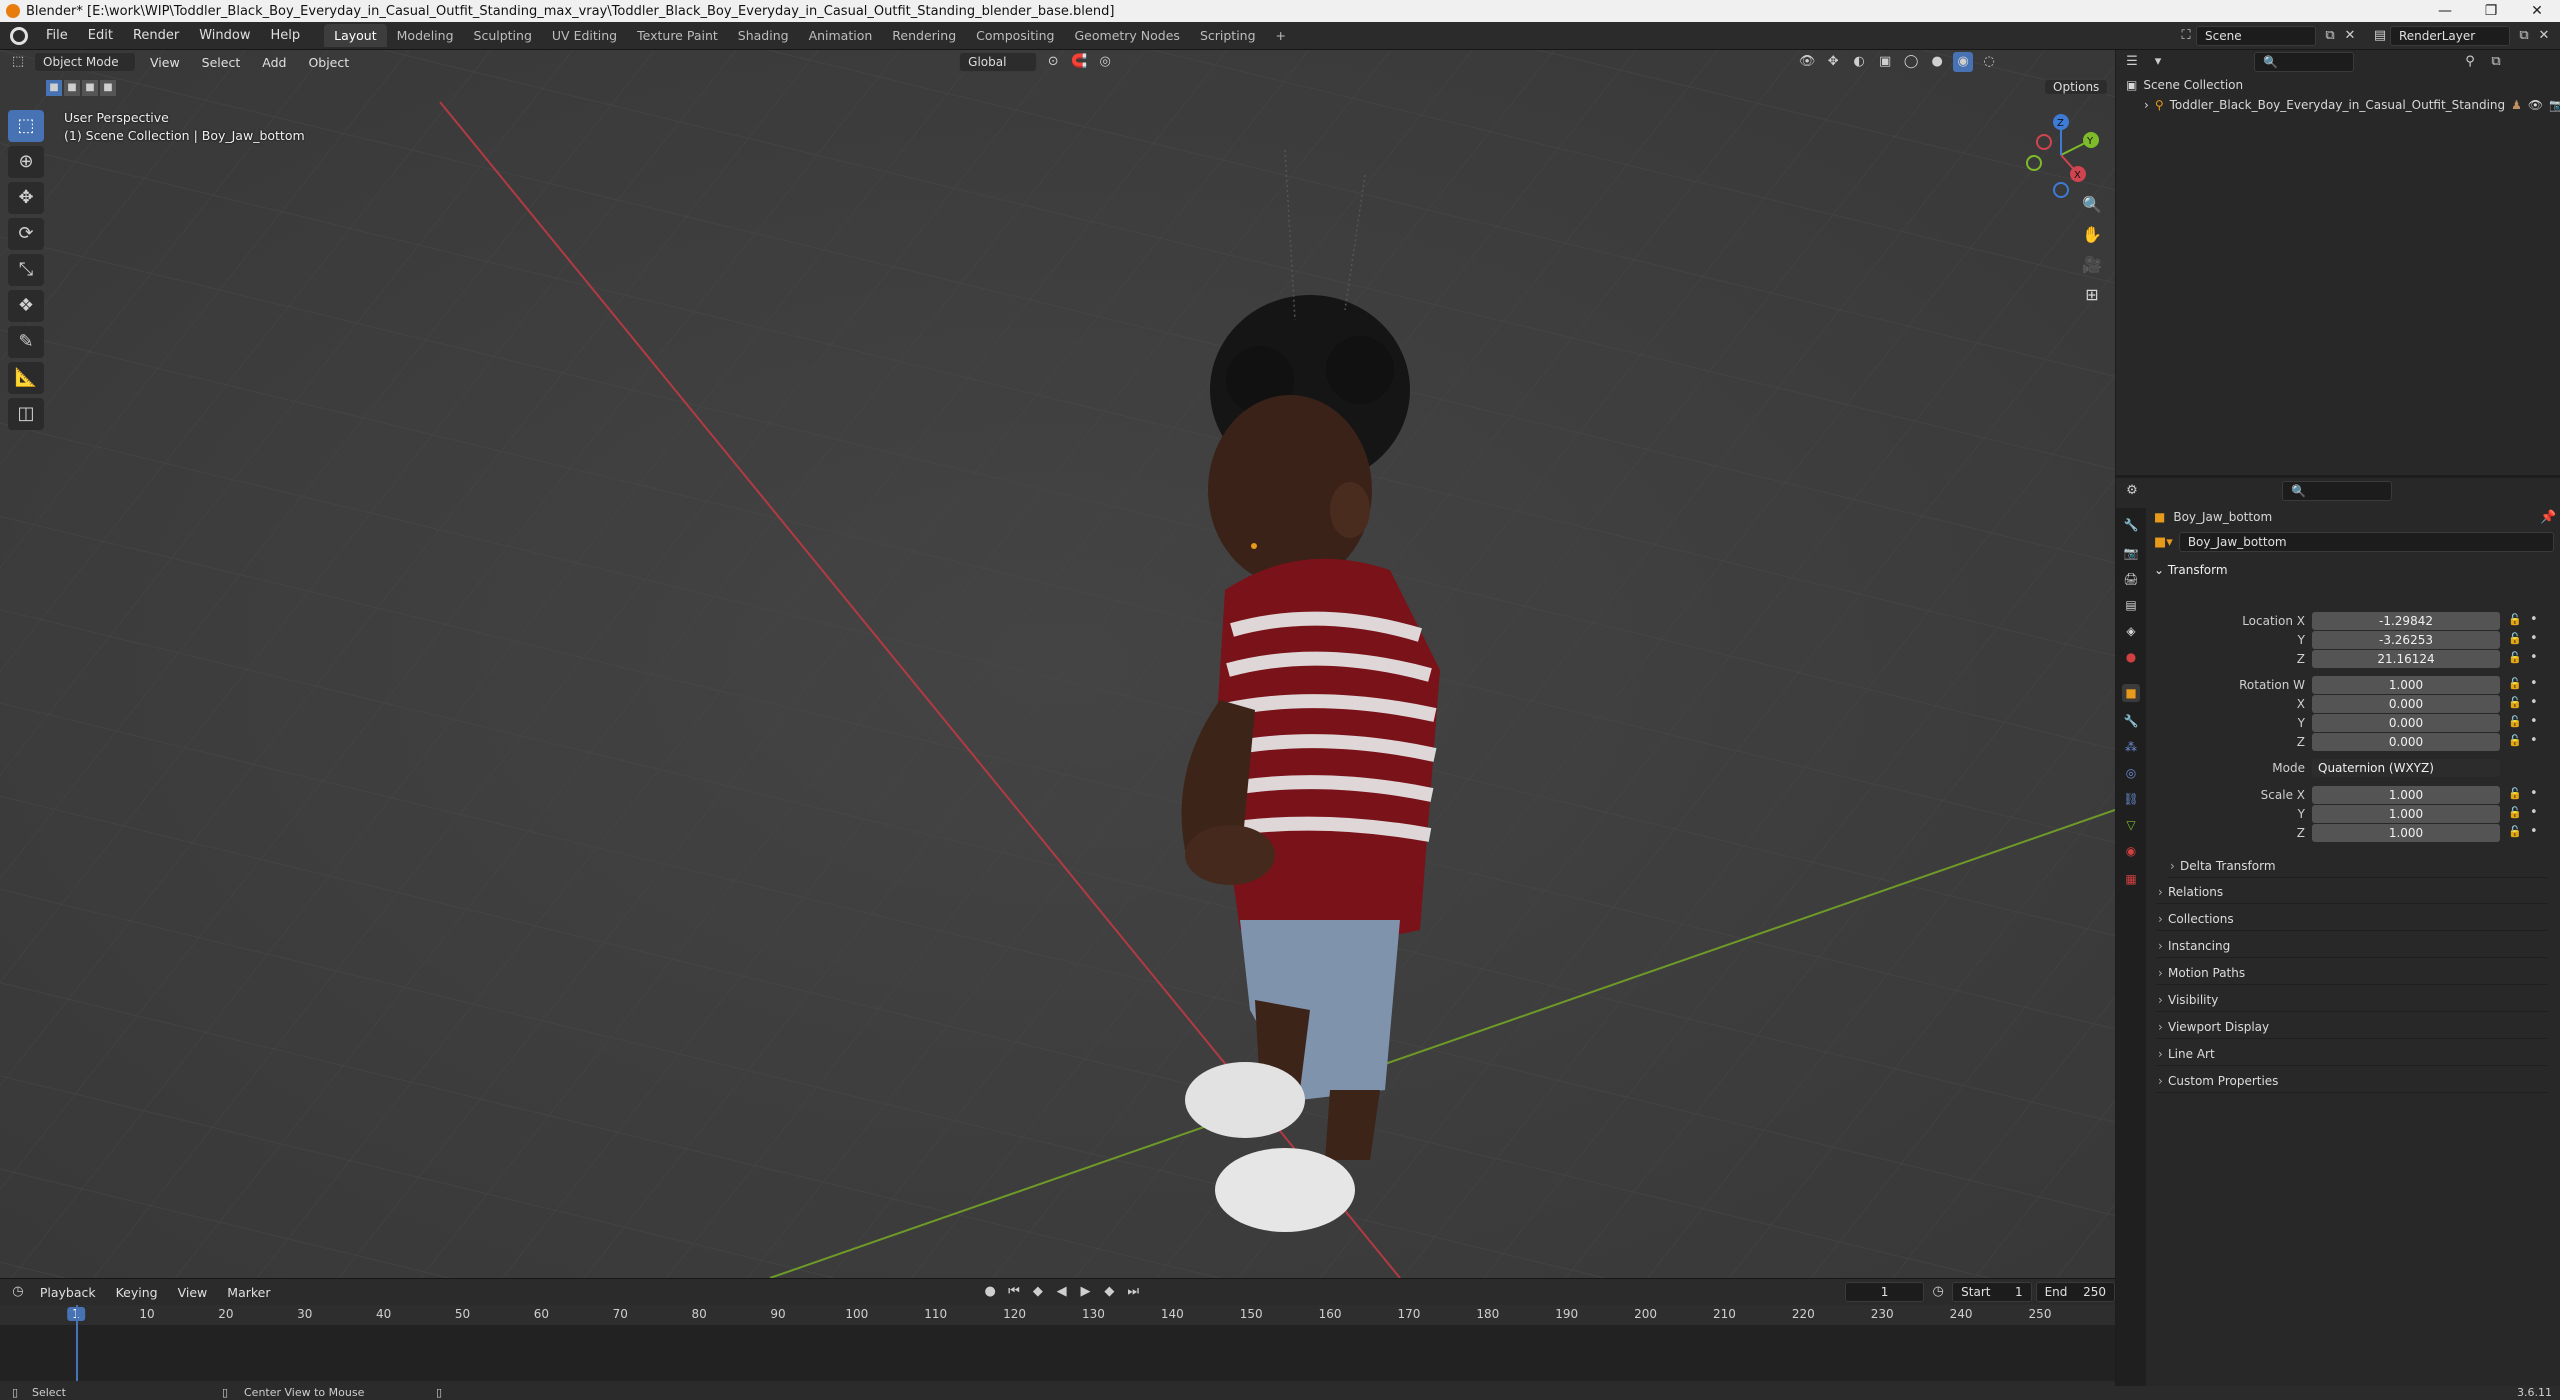 The height and width of the screenshot is (1400, 2560). Describe the element at coordinates (2092, 295) in the screenshot. I see `perspective-toggle-icon: ⊞` at that location.